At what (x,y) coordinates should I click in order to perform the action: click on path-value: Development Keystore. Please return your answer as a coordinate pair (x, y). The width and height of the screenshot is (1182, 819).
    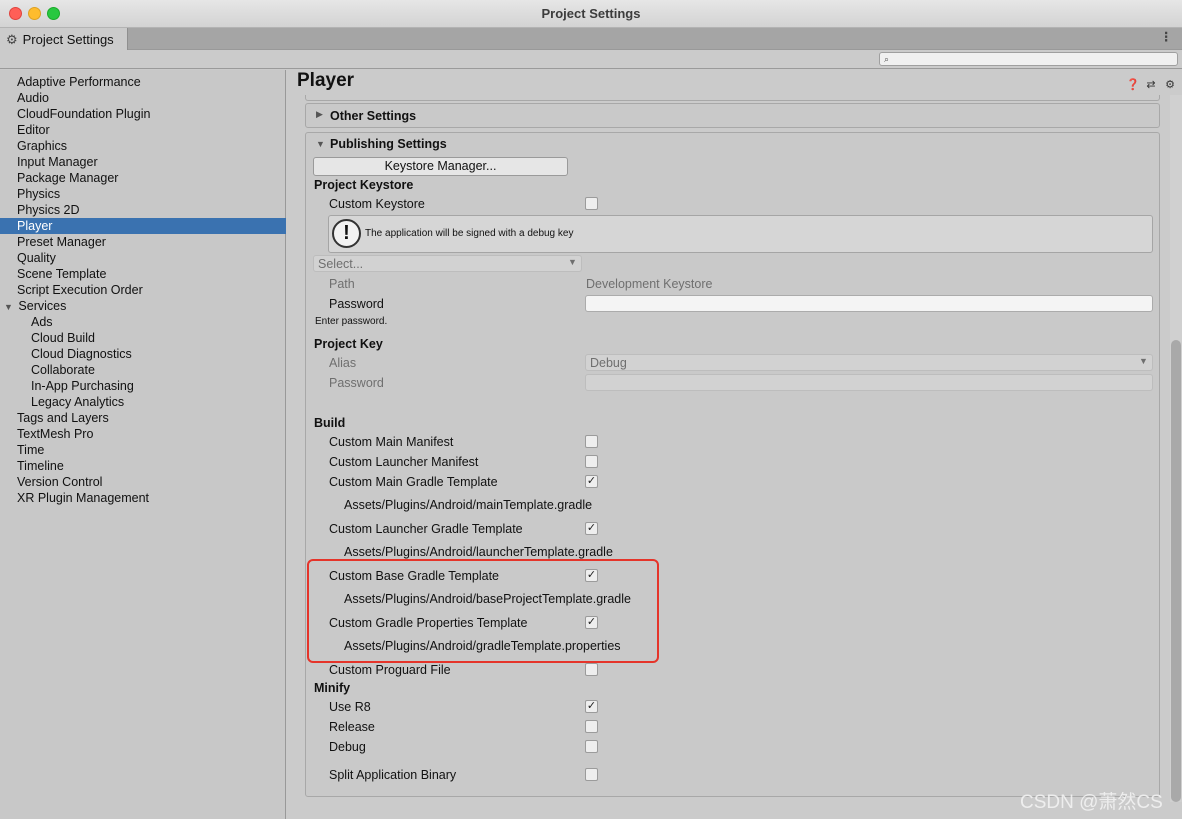
    Looking at the image, I should click on (649, 284).